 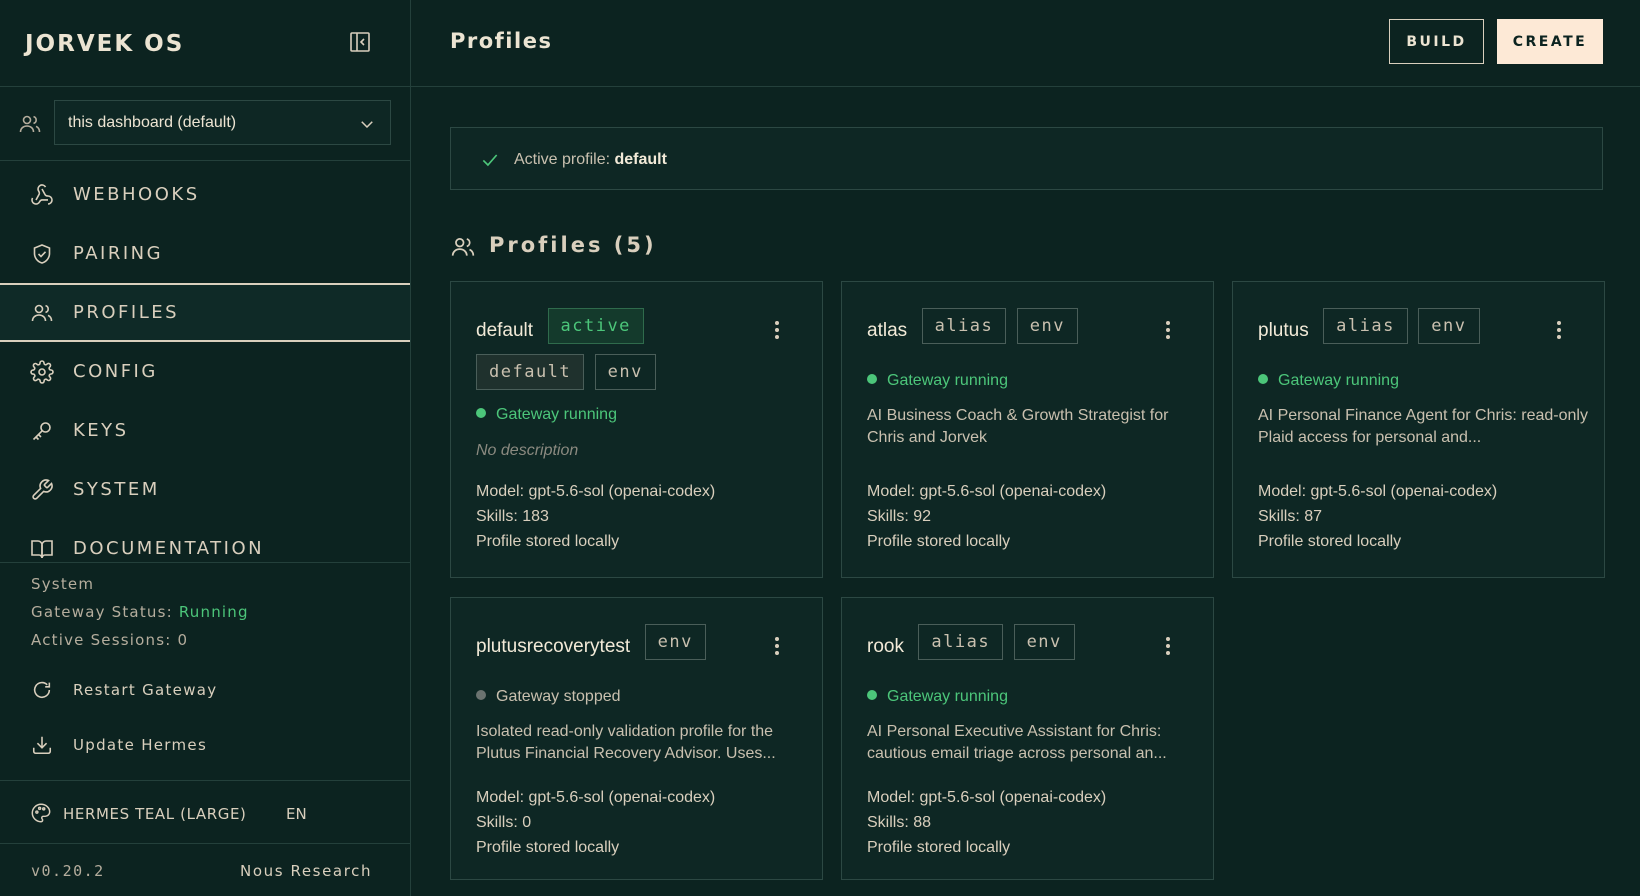 I want to click on collapse-sidebar-button, so click(x=360, y=42).